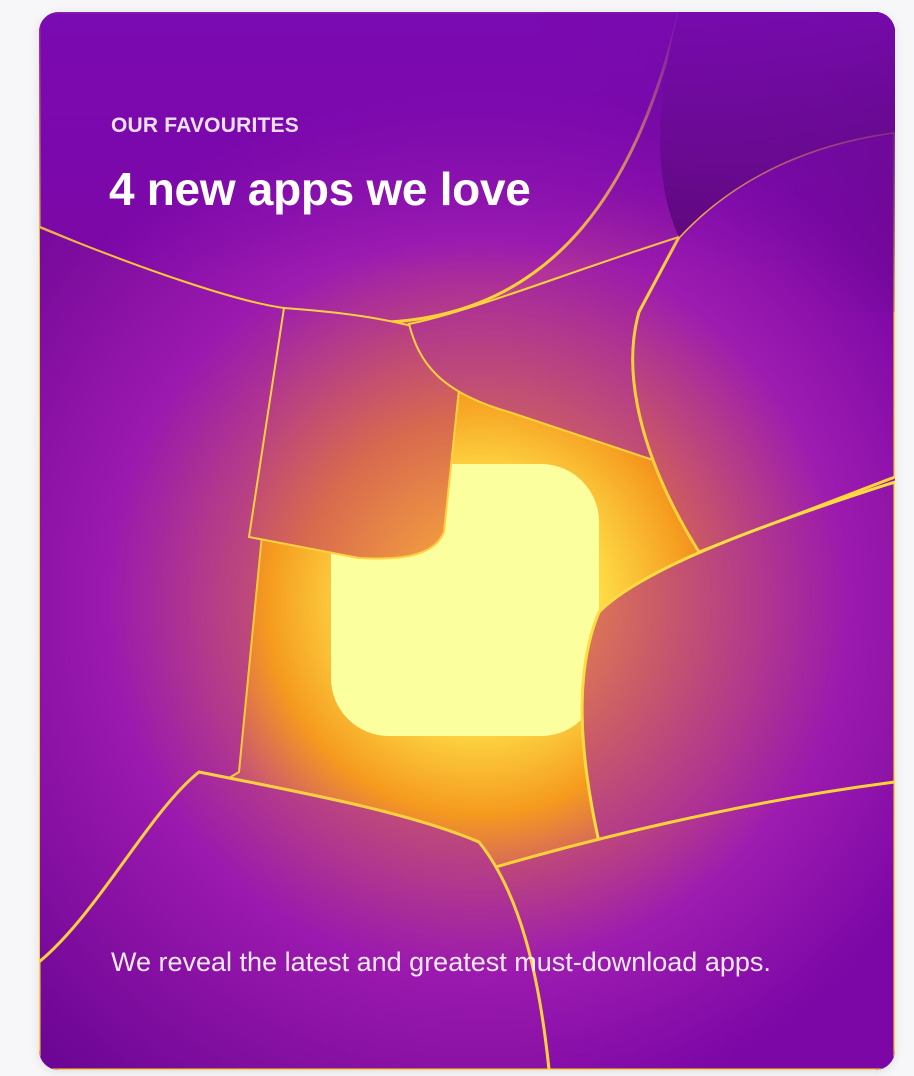 This screenshot has height=1076, width=914. What do you see at coordinates (320, 189) in the screenshot?
I see `story-title: 4 new apps we love` at bounding box center [320, 189].